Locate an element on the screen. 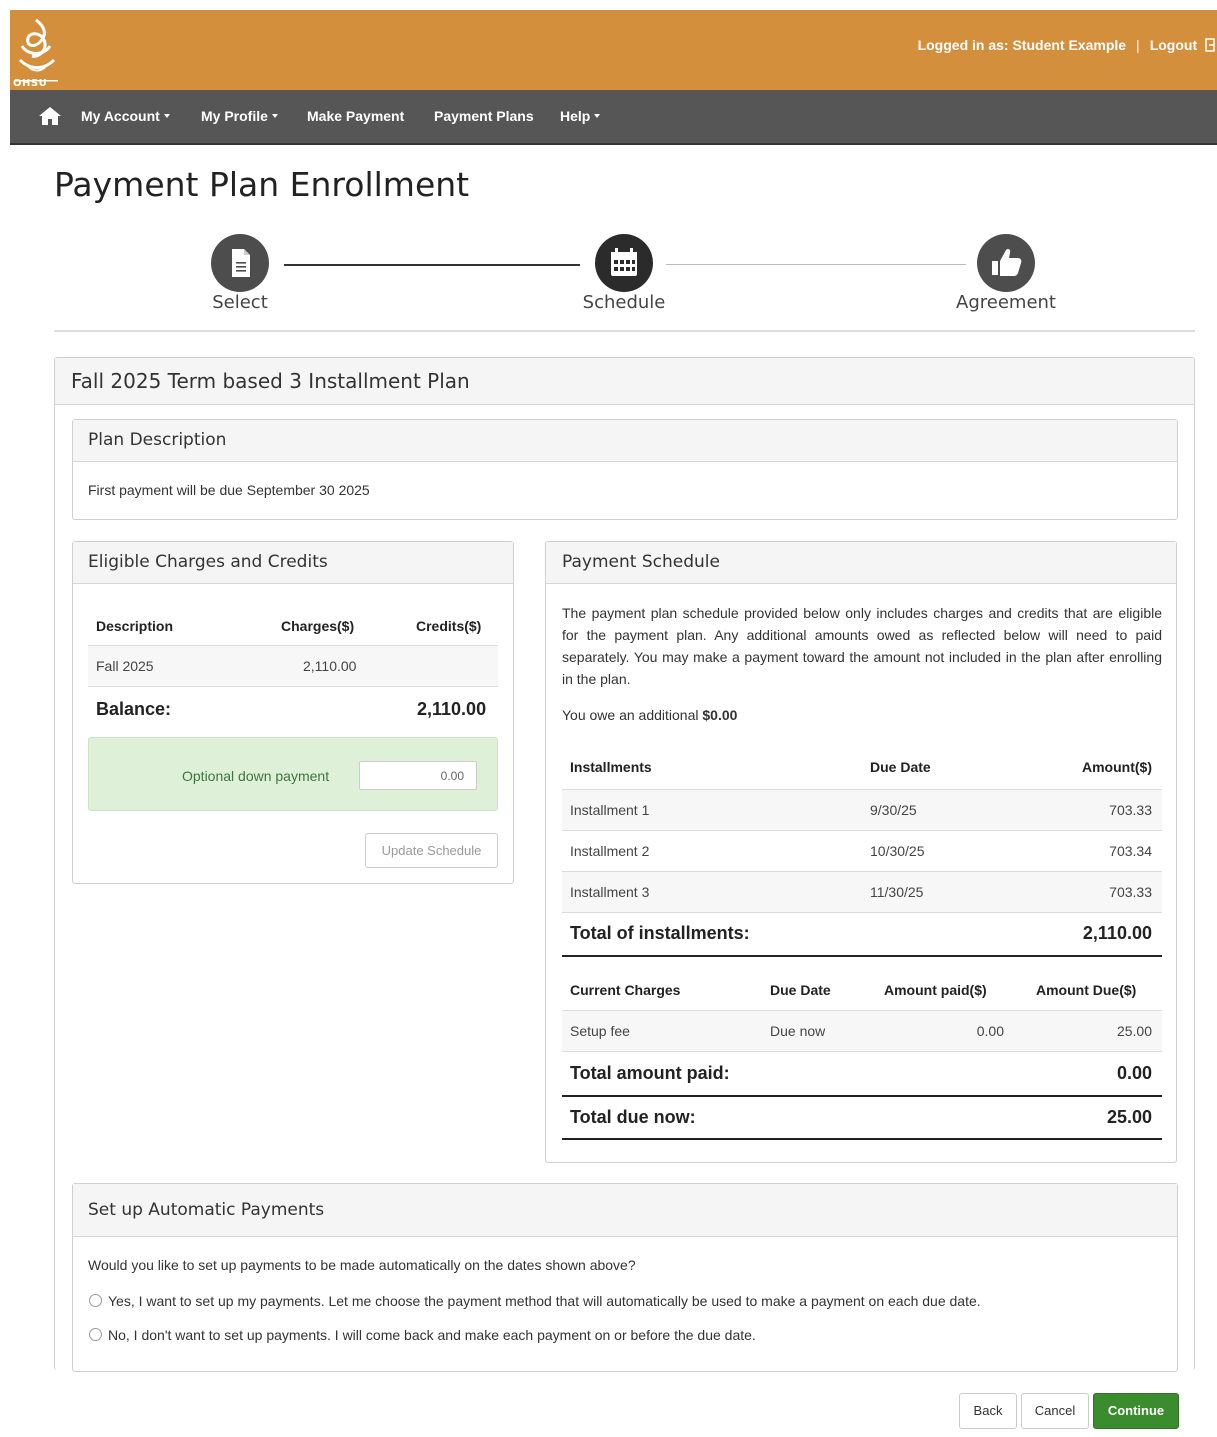 This screenshot has height=1437, width=1217. total-installments-value: 2,110.00 is located at coordinates (1117, 933).